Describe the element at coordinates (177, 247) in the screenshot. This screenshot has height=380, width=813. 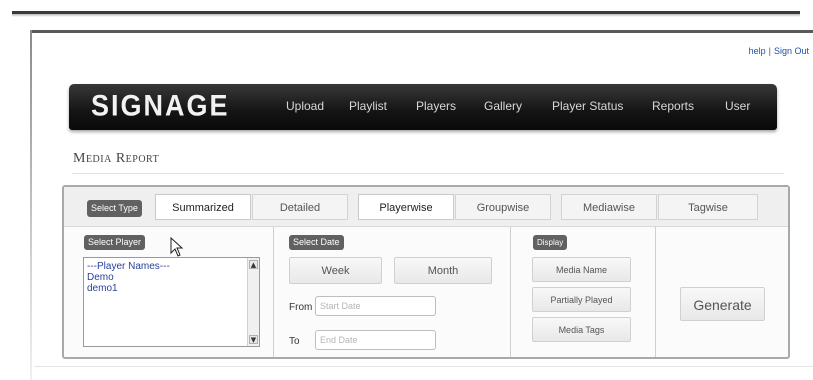
I see `mouse-pointer-icon` at that location.